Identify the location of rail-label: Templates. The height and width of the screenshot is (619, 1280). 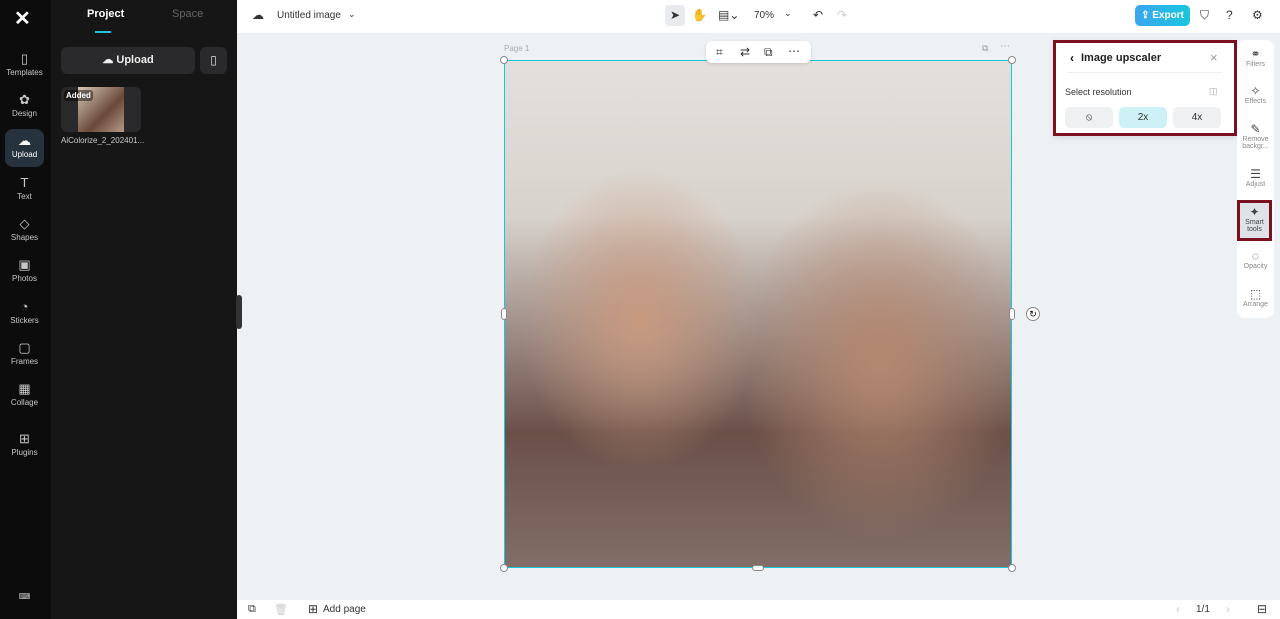
(24, 72).